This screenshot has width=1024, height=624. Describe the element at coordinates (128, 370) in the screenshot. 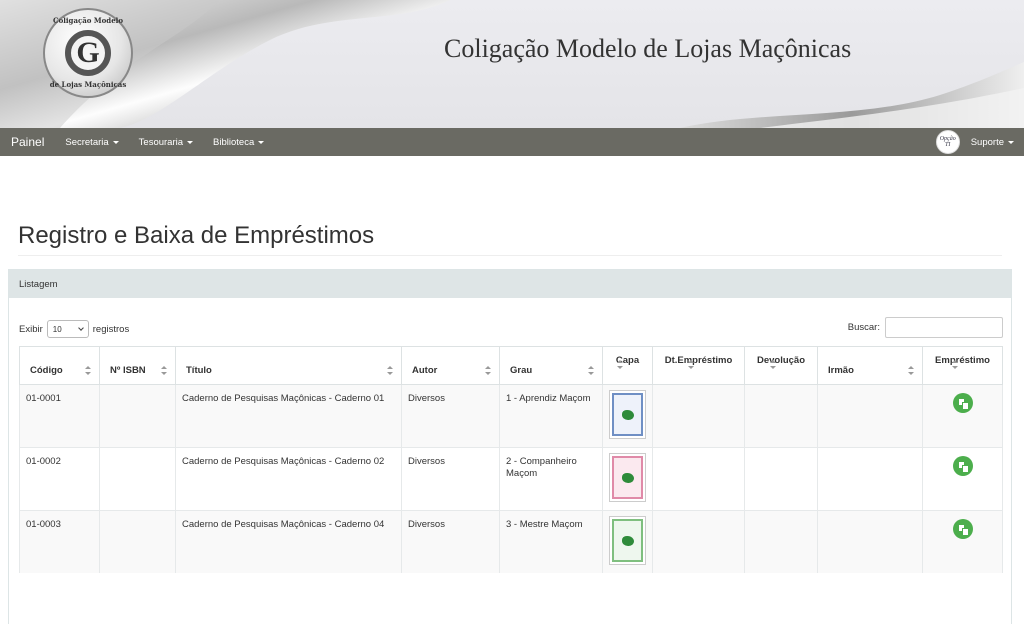

I see `col-isbn-label: Nº ISBN` at that location.